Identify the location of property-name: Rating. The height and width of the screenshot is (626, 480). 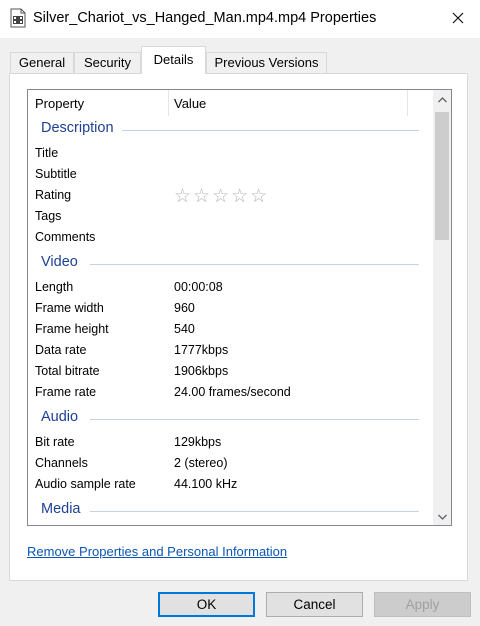
(53, 195).